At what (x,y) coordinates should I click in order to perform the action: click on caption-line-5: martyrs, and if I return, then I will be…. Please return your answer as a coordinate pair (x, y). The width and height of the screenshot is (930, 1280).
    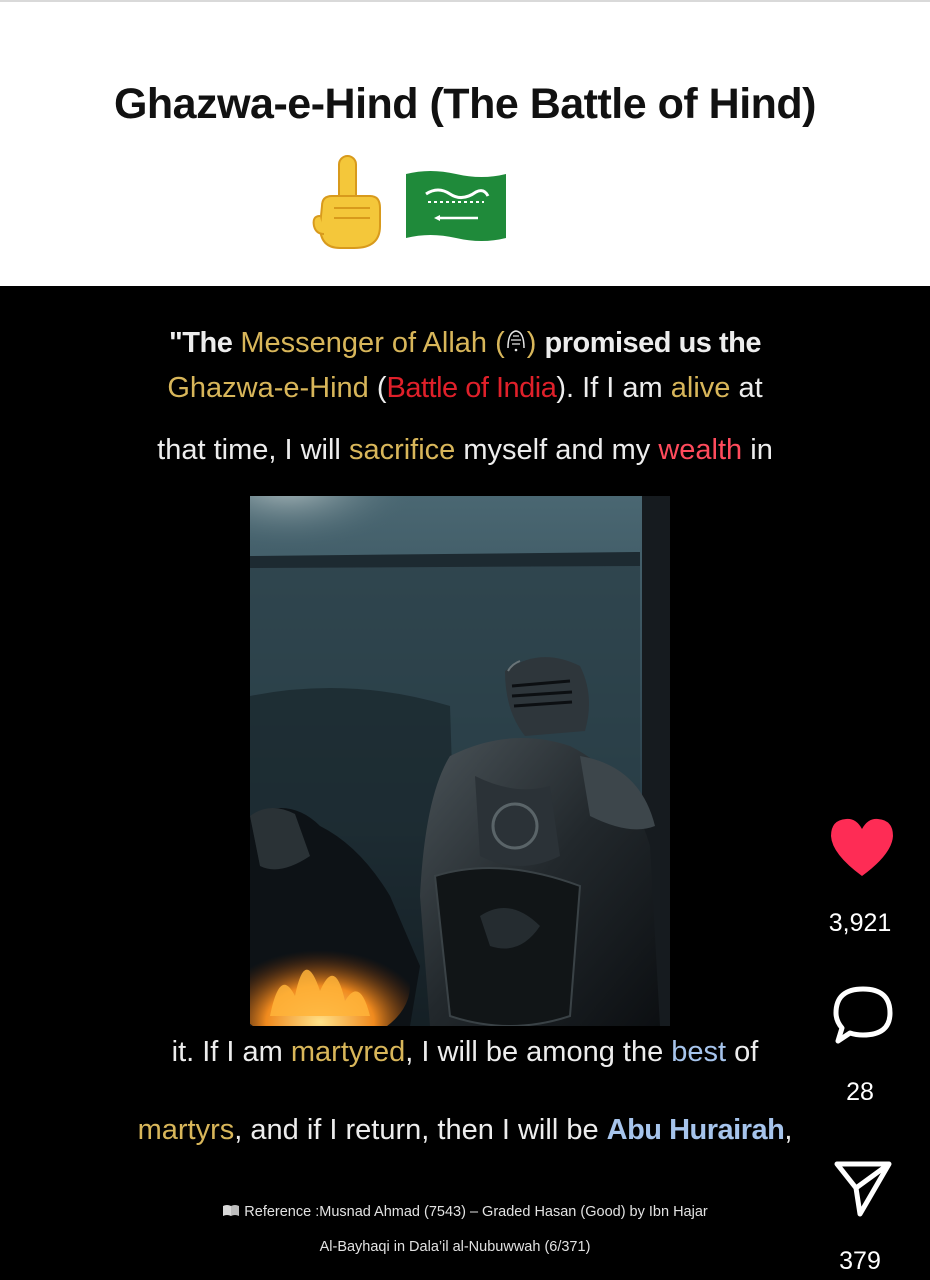
    Looking at the image, I should click on (465, 1130).